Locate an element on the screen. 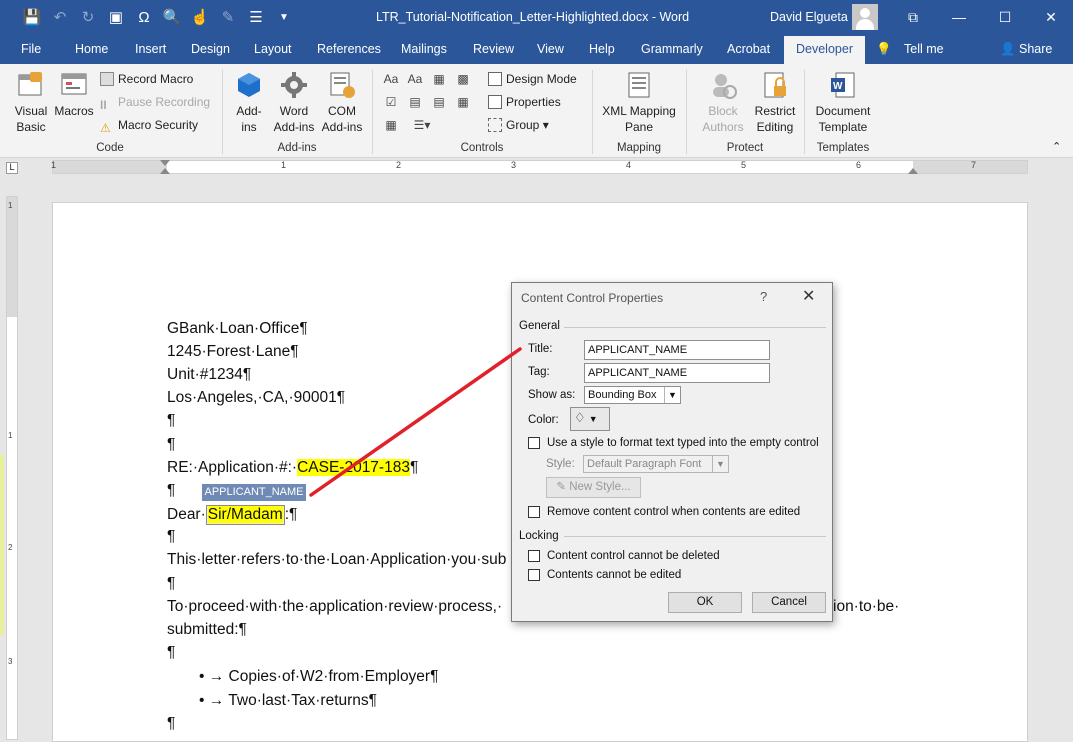  print-preview-icon: 🔍 is located at coordinates (172, 18).